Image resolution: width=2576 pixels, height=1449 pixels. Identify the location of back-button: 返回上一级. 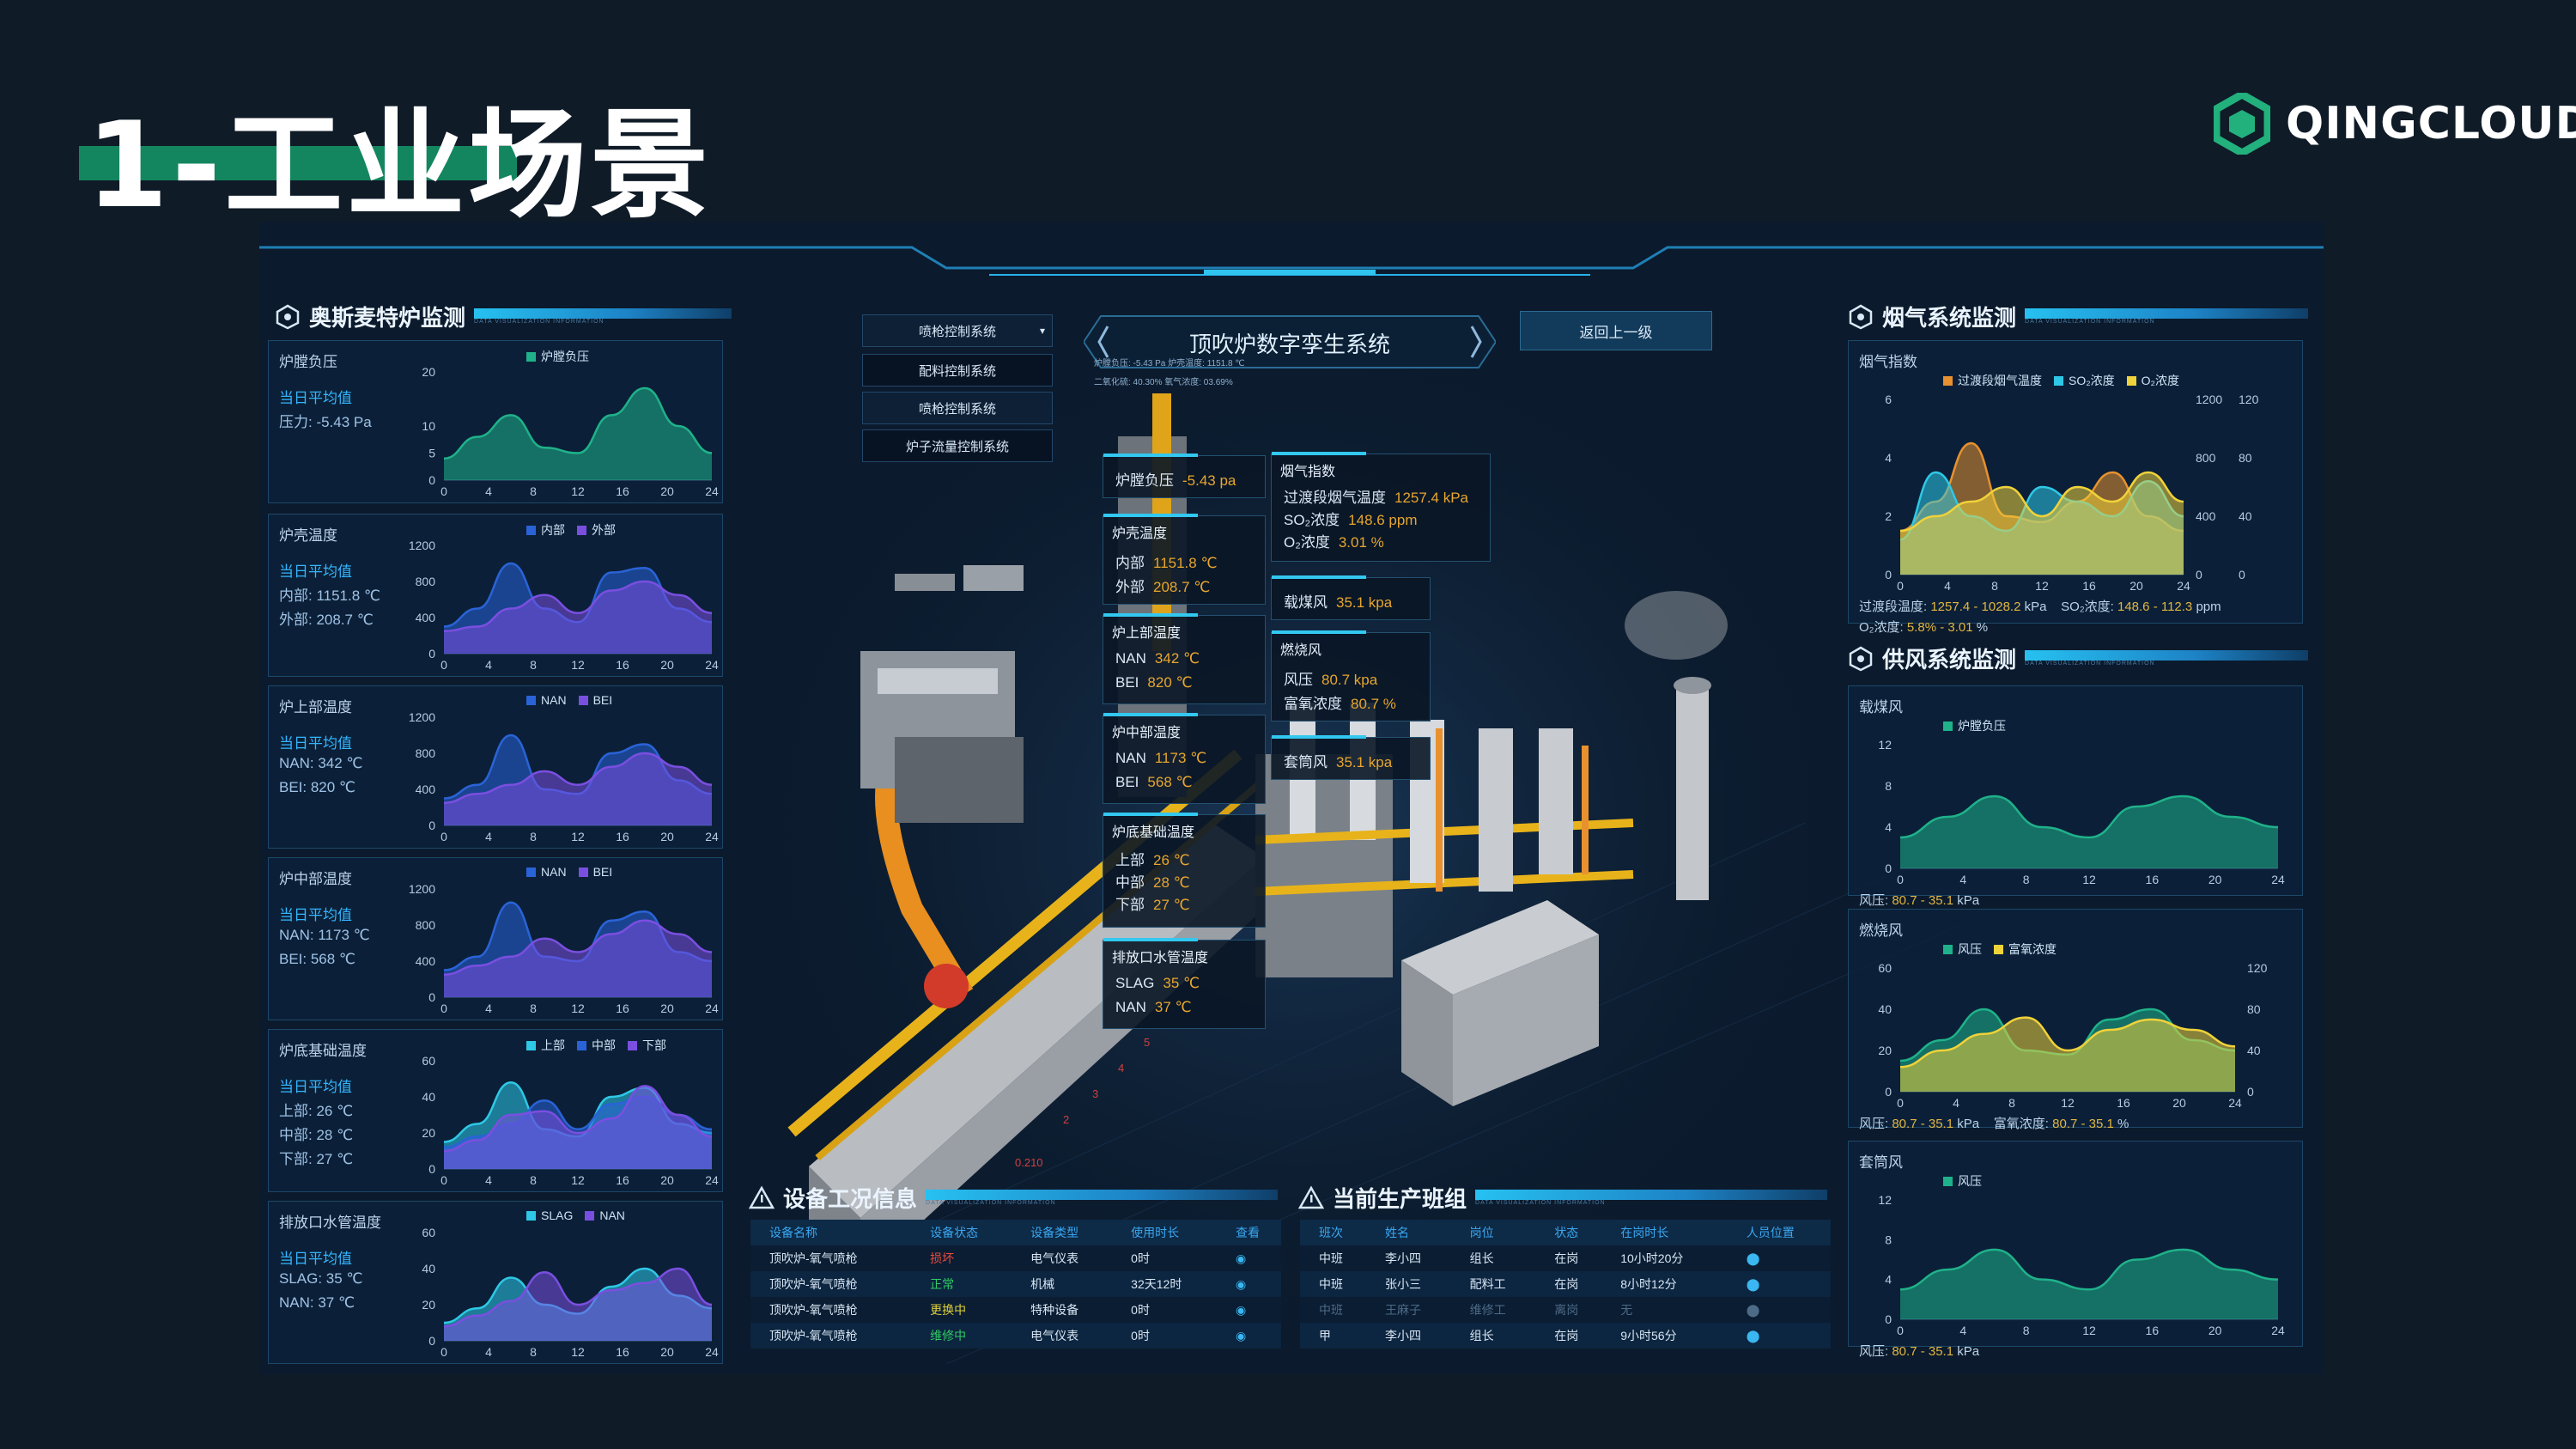
(1616, 330).